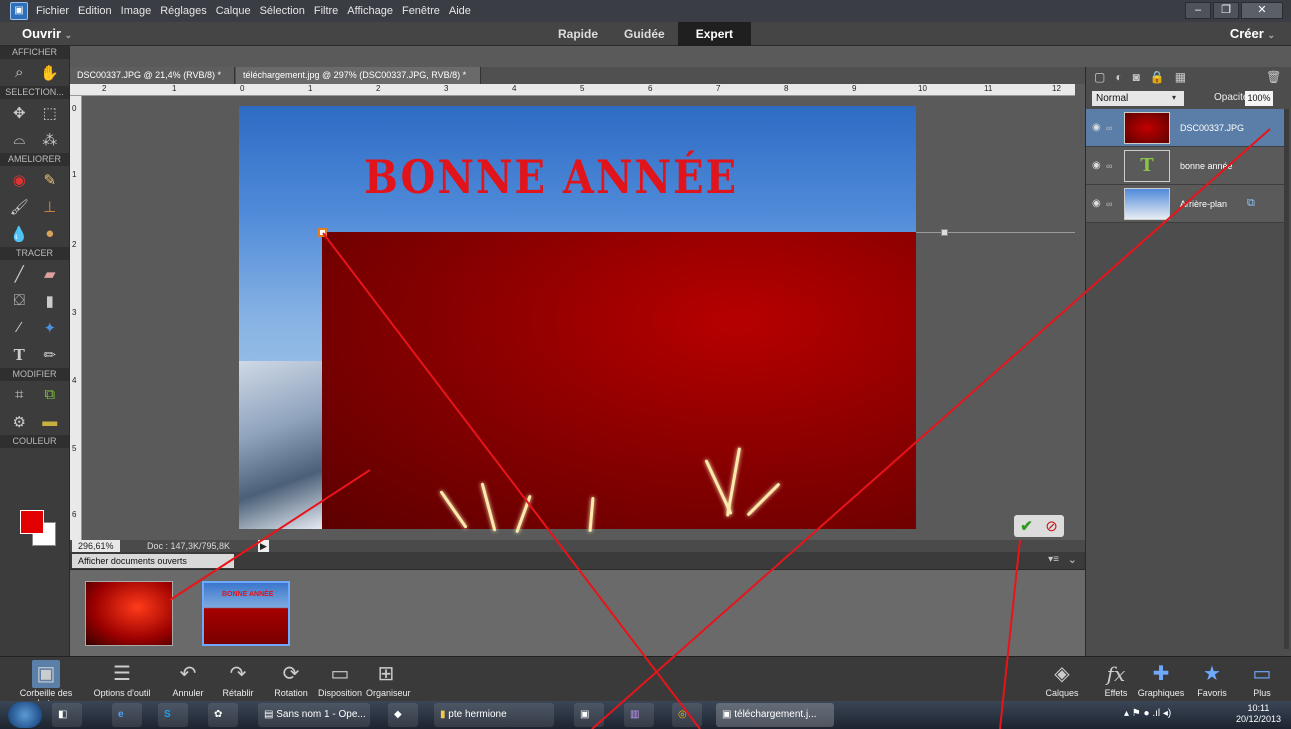 This screenshot has width=1291, height=729. What do you see at coordinates (19, 180) in the screenshot?
I see `red-eye-tool-icon: ◉` at bounding box center [19, 180].